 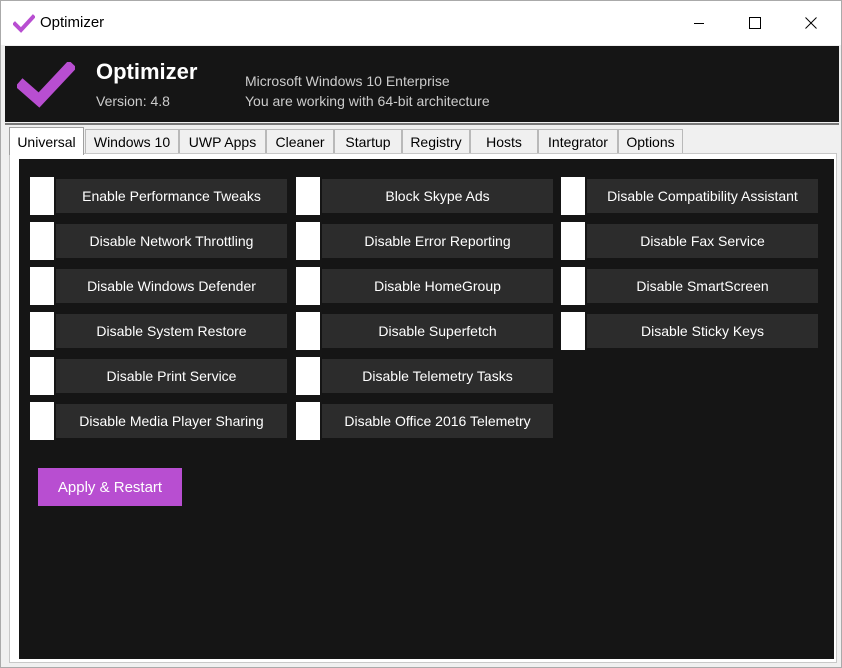 What do you see at coordinates (504, 141) in the screenshot?
I see `tab-hosts: Hosts` at bounding box center [504, 141].